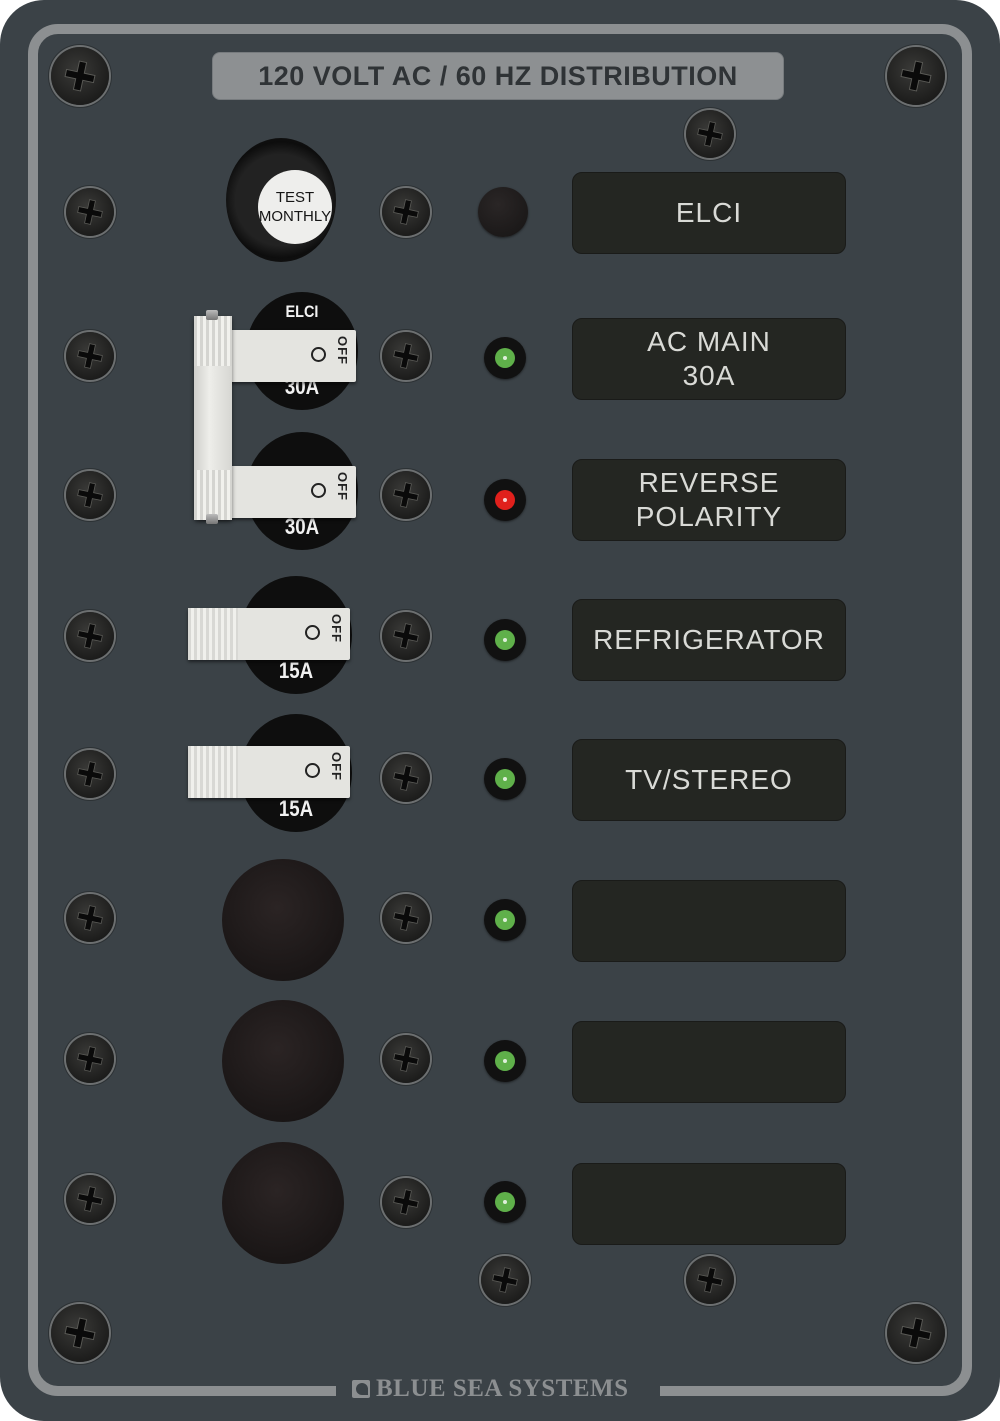 This screenshot has height=1421, width=1000. I want to click on circuit-label-tv-stereo: TV/STEREO, so click(709, 780).